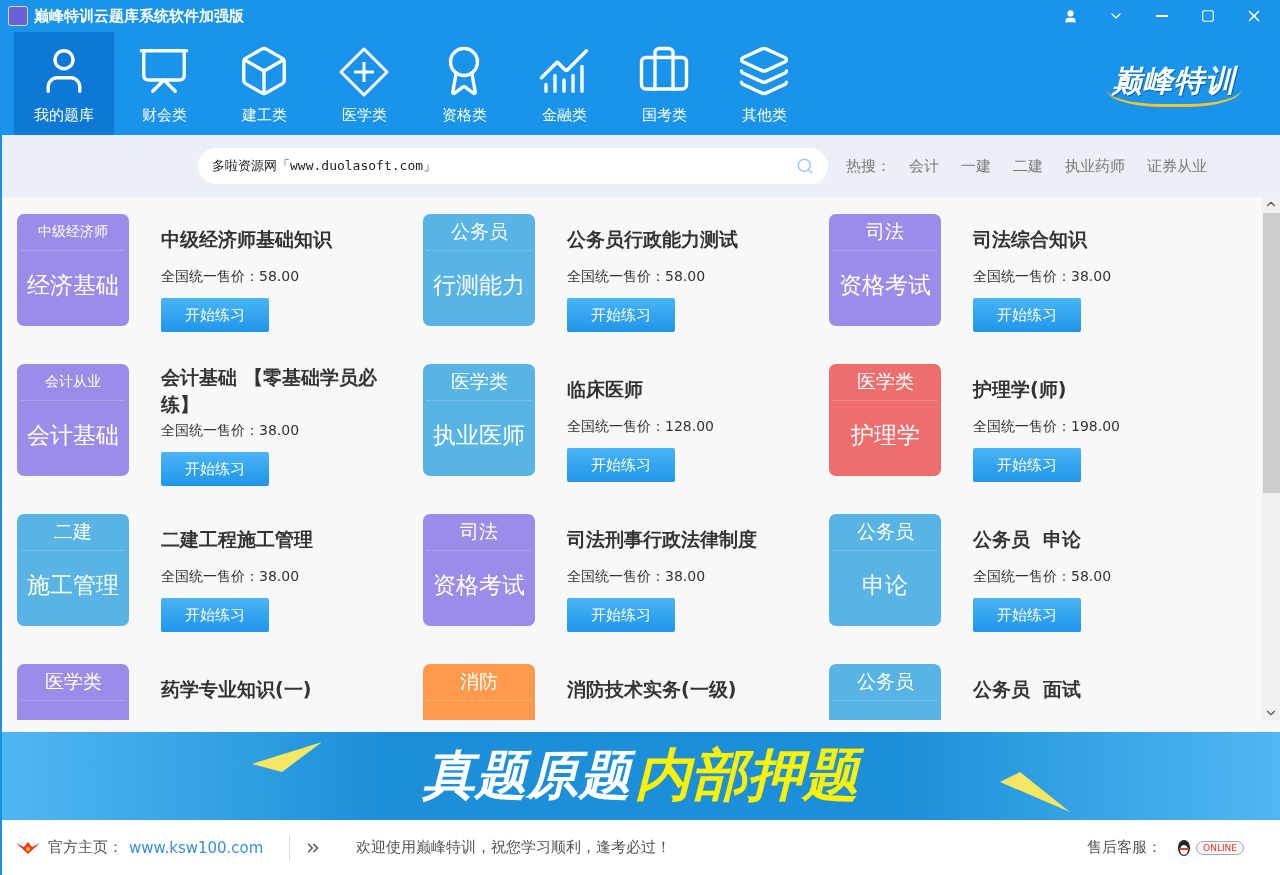 The image size is (1280, 875). Describe the element at coordinates (464, 83) in the screenshot. I see `nav-tab: 资格类` at that location.